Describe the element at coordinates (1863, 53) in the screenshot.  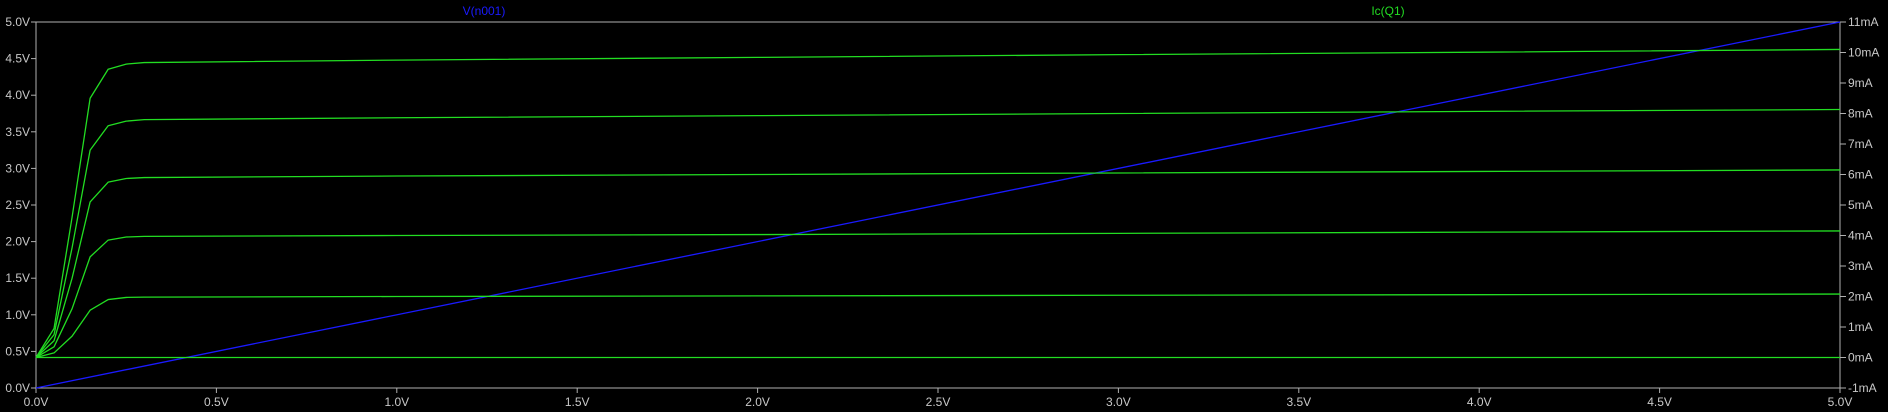
I see `y-right-tick-label: 10mA` at that location.